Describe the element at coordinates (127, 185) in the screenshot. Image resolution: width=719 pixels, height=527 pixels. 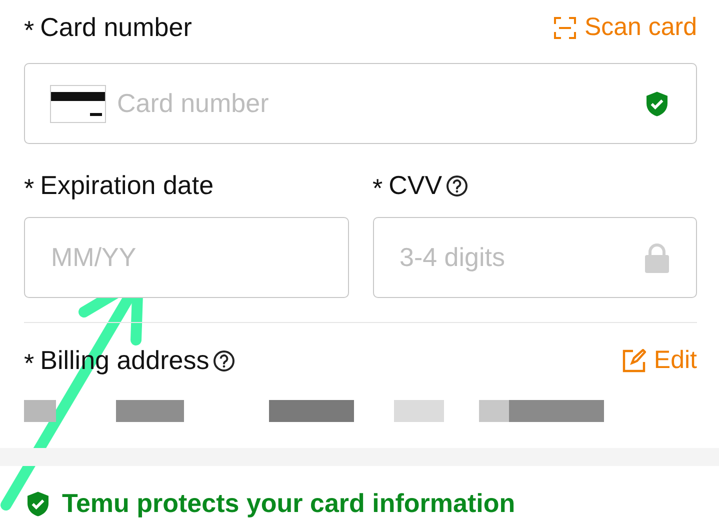
I see `field-label: Expiration date` at that location.